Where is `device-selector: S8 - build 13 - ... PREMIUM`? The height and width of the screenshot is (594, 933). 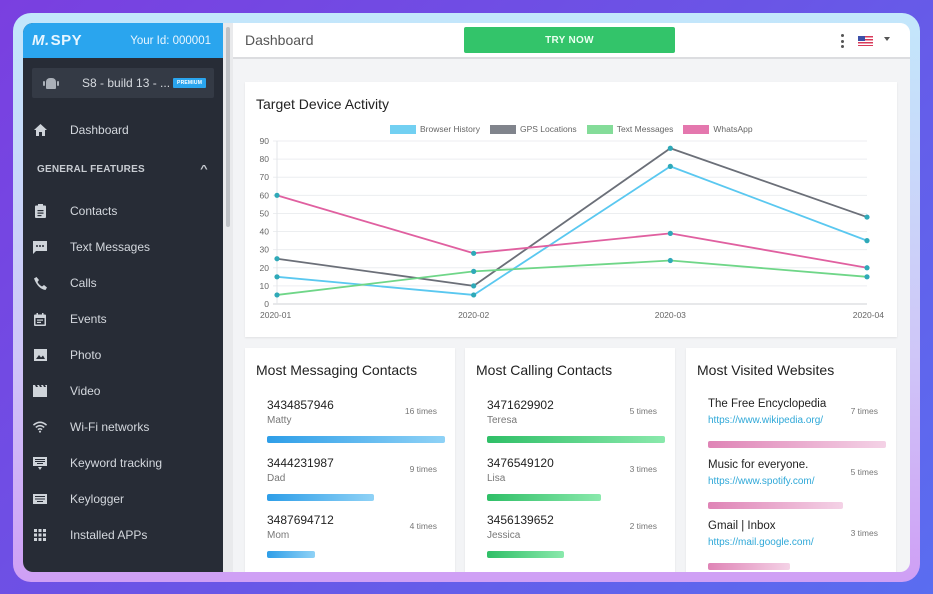 device-selector: S8 - build 13 - ... PREMIUM is located at coordinates (123, 83).